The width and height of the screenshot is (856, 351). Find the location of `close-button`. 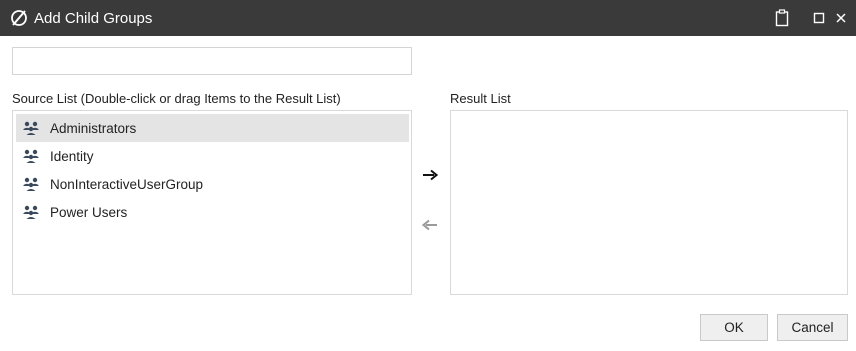

close-button is located at coordinates (841, 18).